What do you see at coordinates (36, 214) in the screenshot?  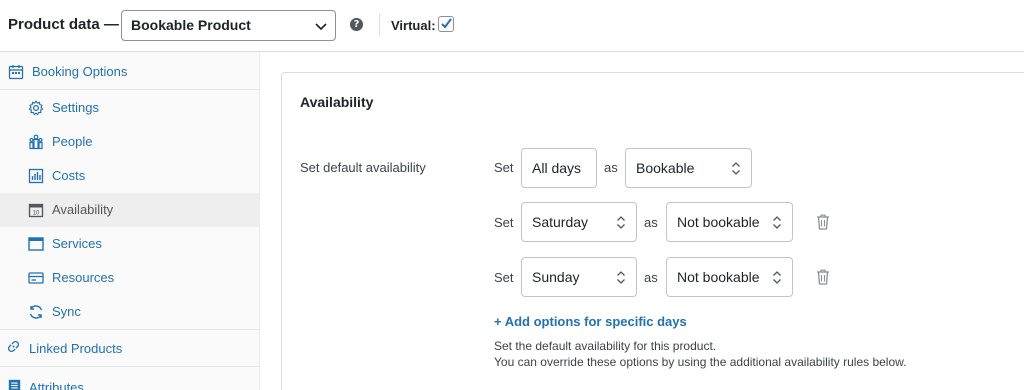 I see `svg-text: 10` at bounding box center [36, 214].